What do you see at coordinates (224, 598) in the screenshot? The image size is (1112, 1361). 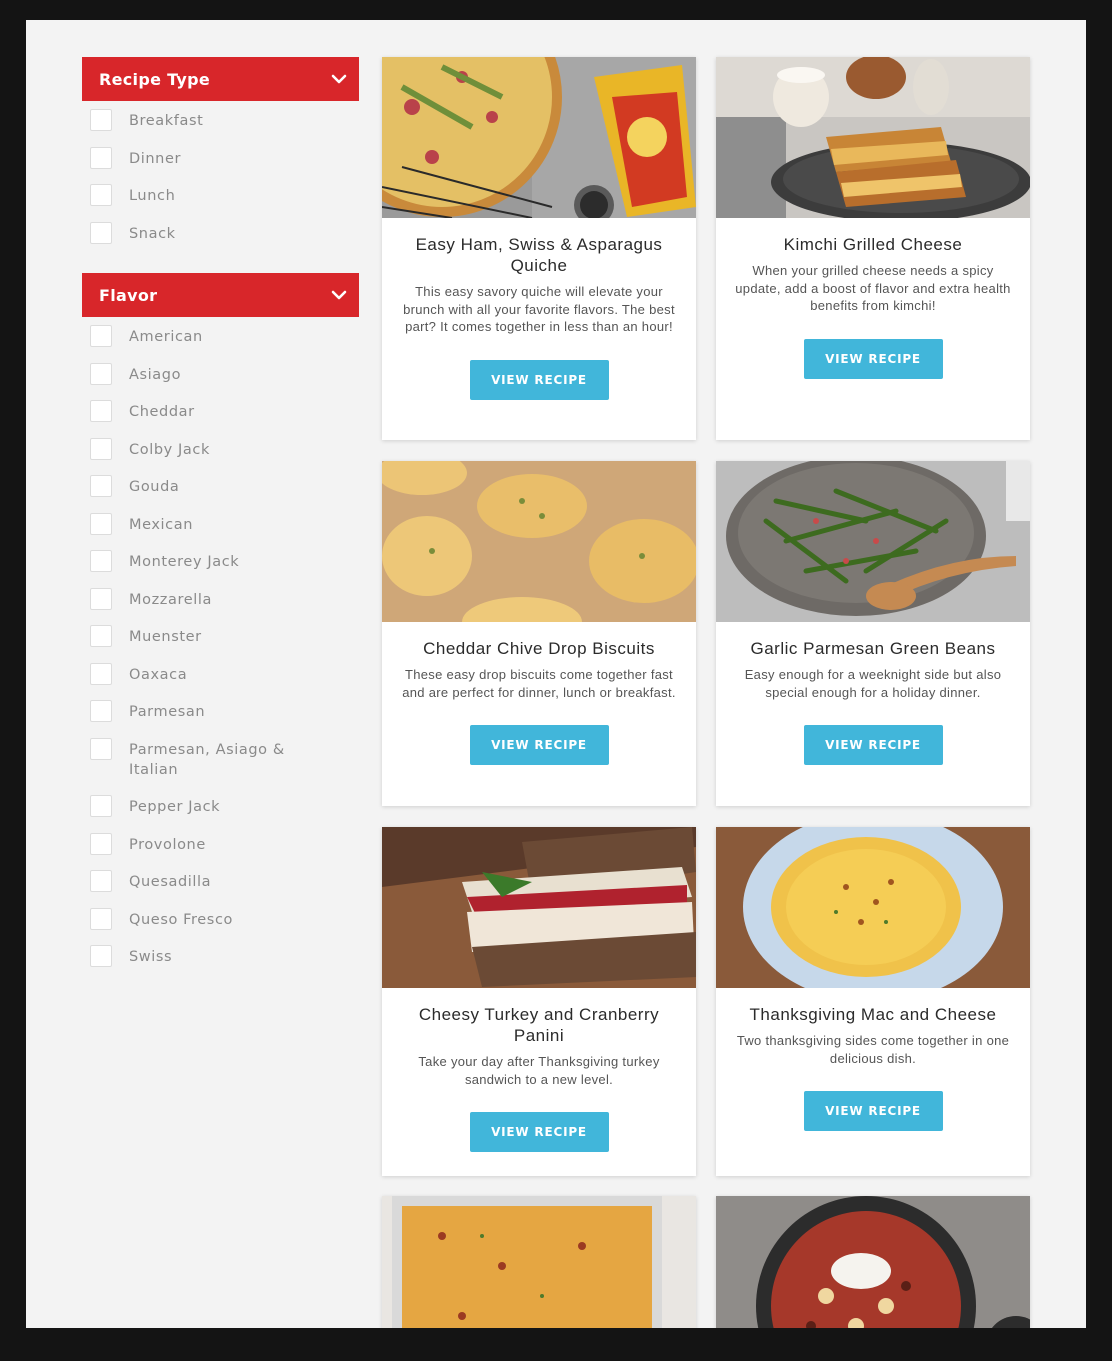 I see `filter-option: Mozzarella` at bounding box center [224, 598].